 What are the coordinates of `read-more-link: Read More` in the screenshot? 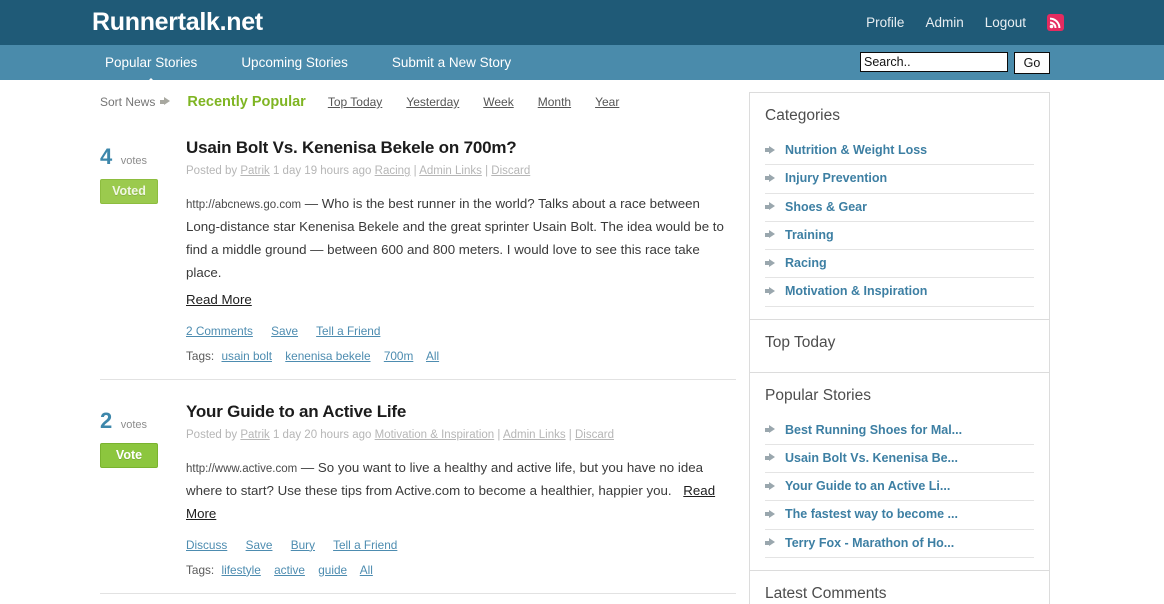 It's located at (219, 299).